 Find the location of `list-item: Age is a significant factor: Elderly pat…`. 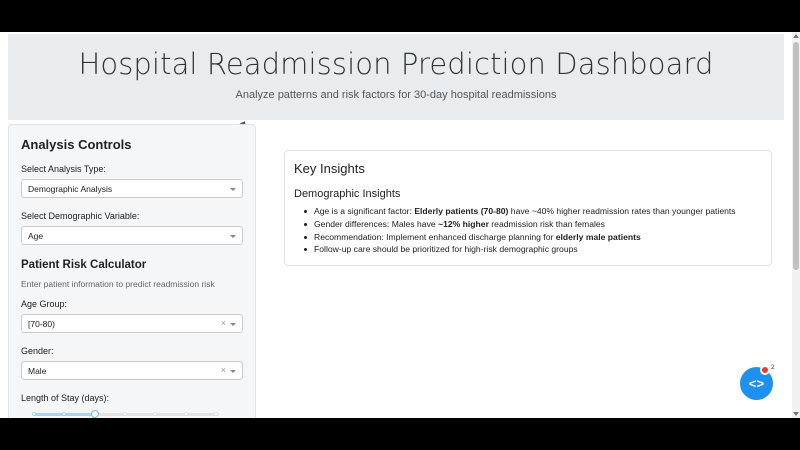

list-item: Age is a significant factor: Elderly pat… is located at coordinates (533, 211).